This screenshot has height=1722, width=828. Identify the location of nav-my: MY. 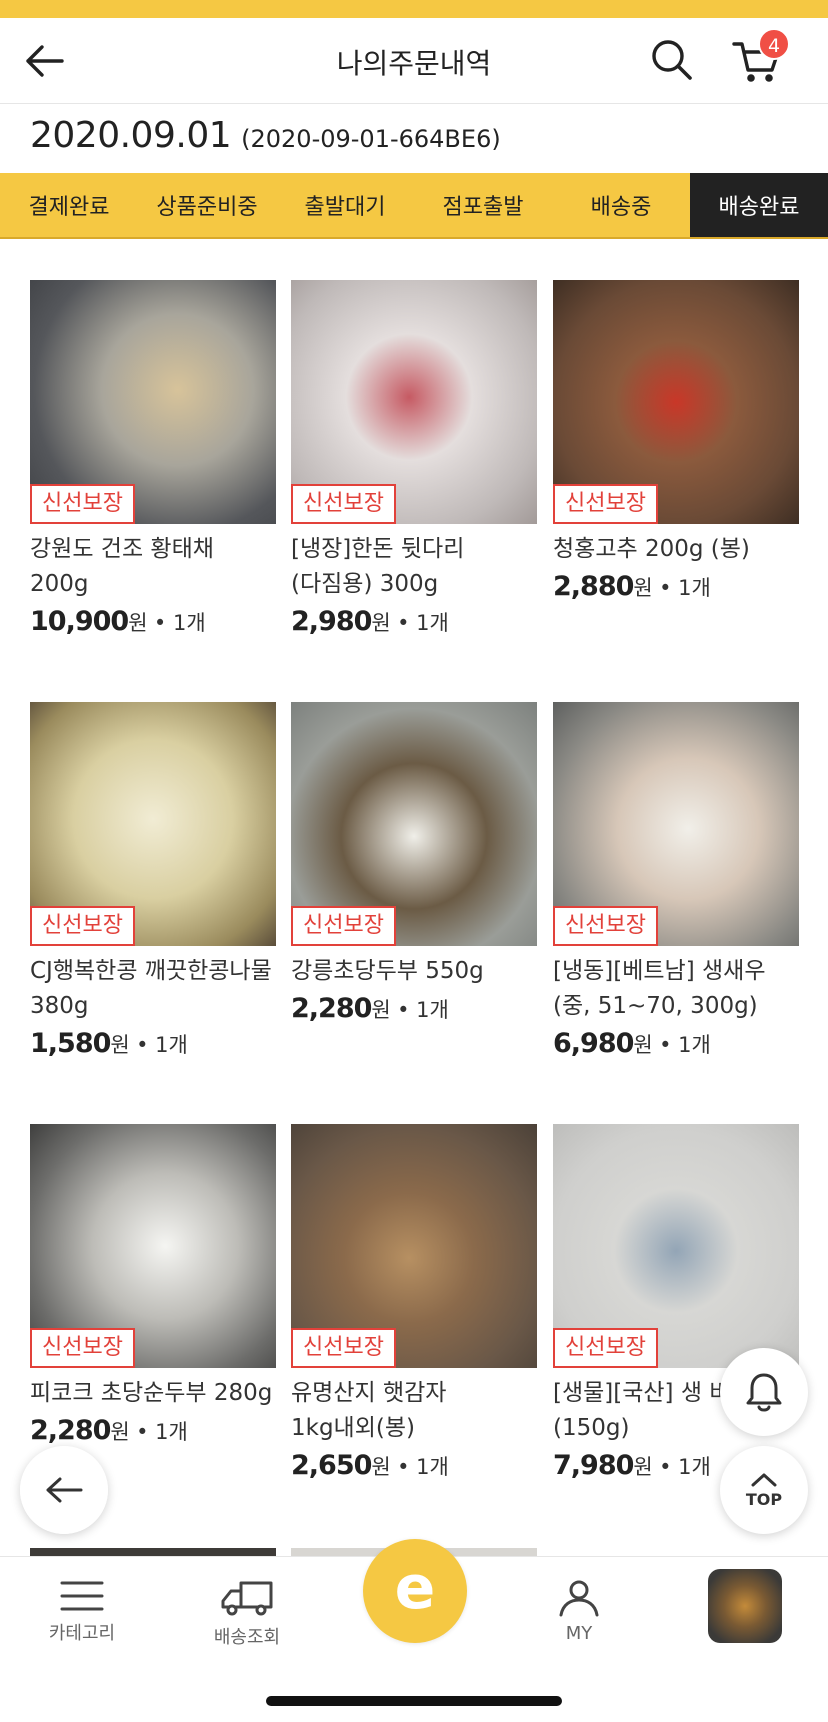
(579, 1611).